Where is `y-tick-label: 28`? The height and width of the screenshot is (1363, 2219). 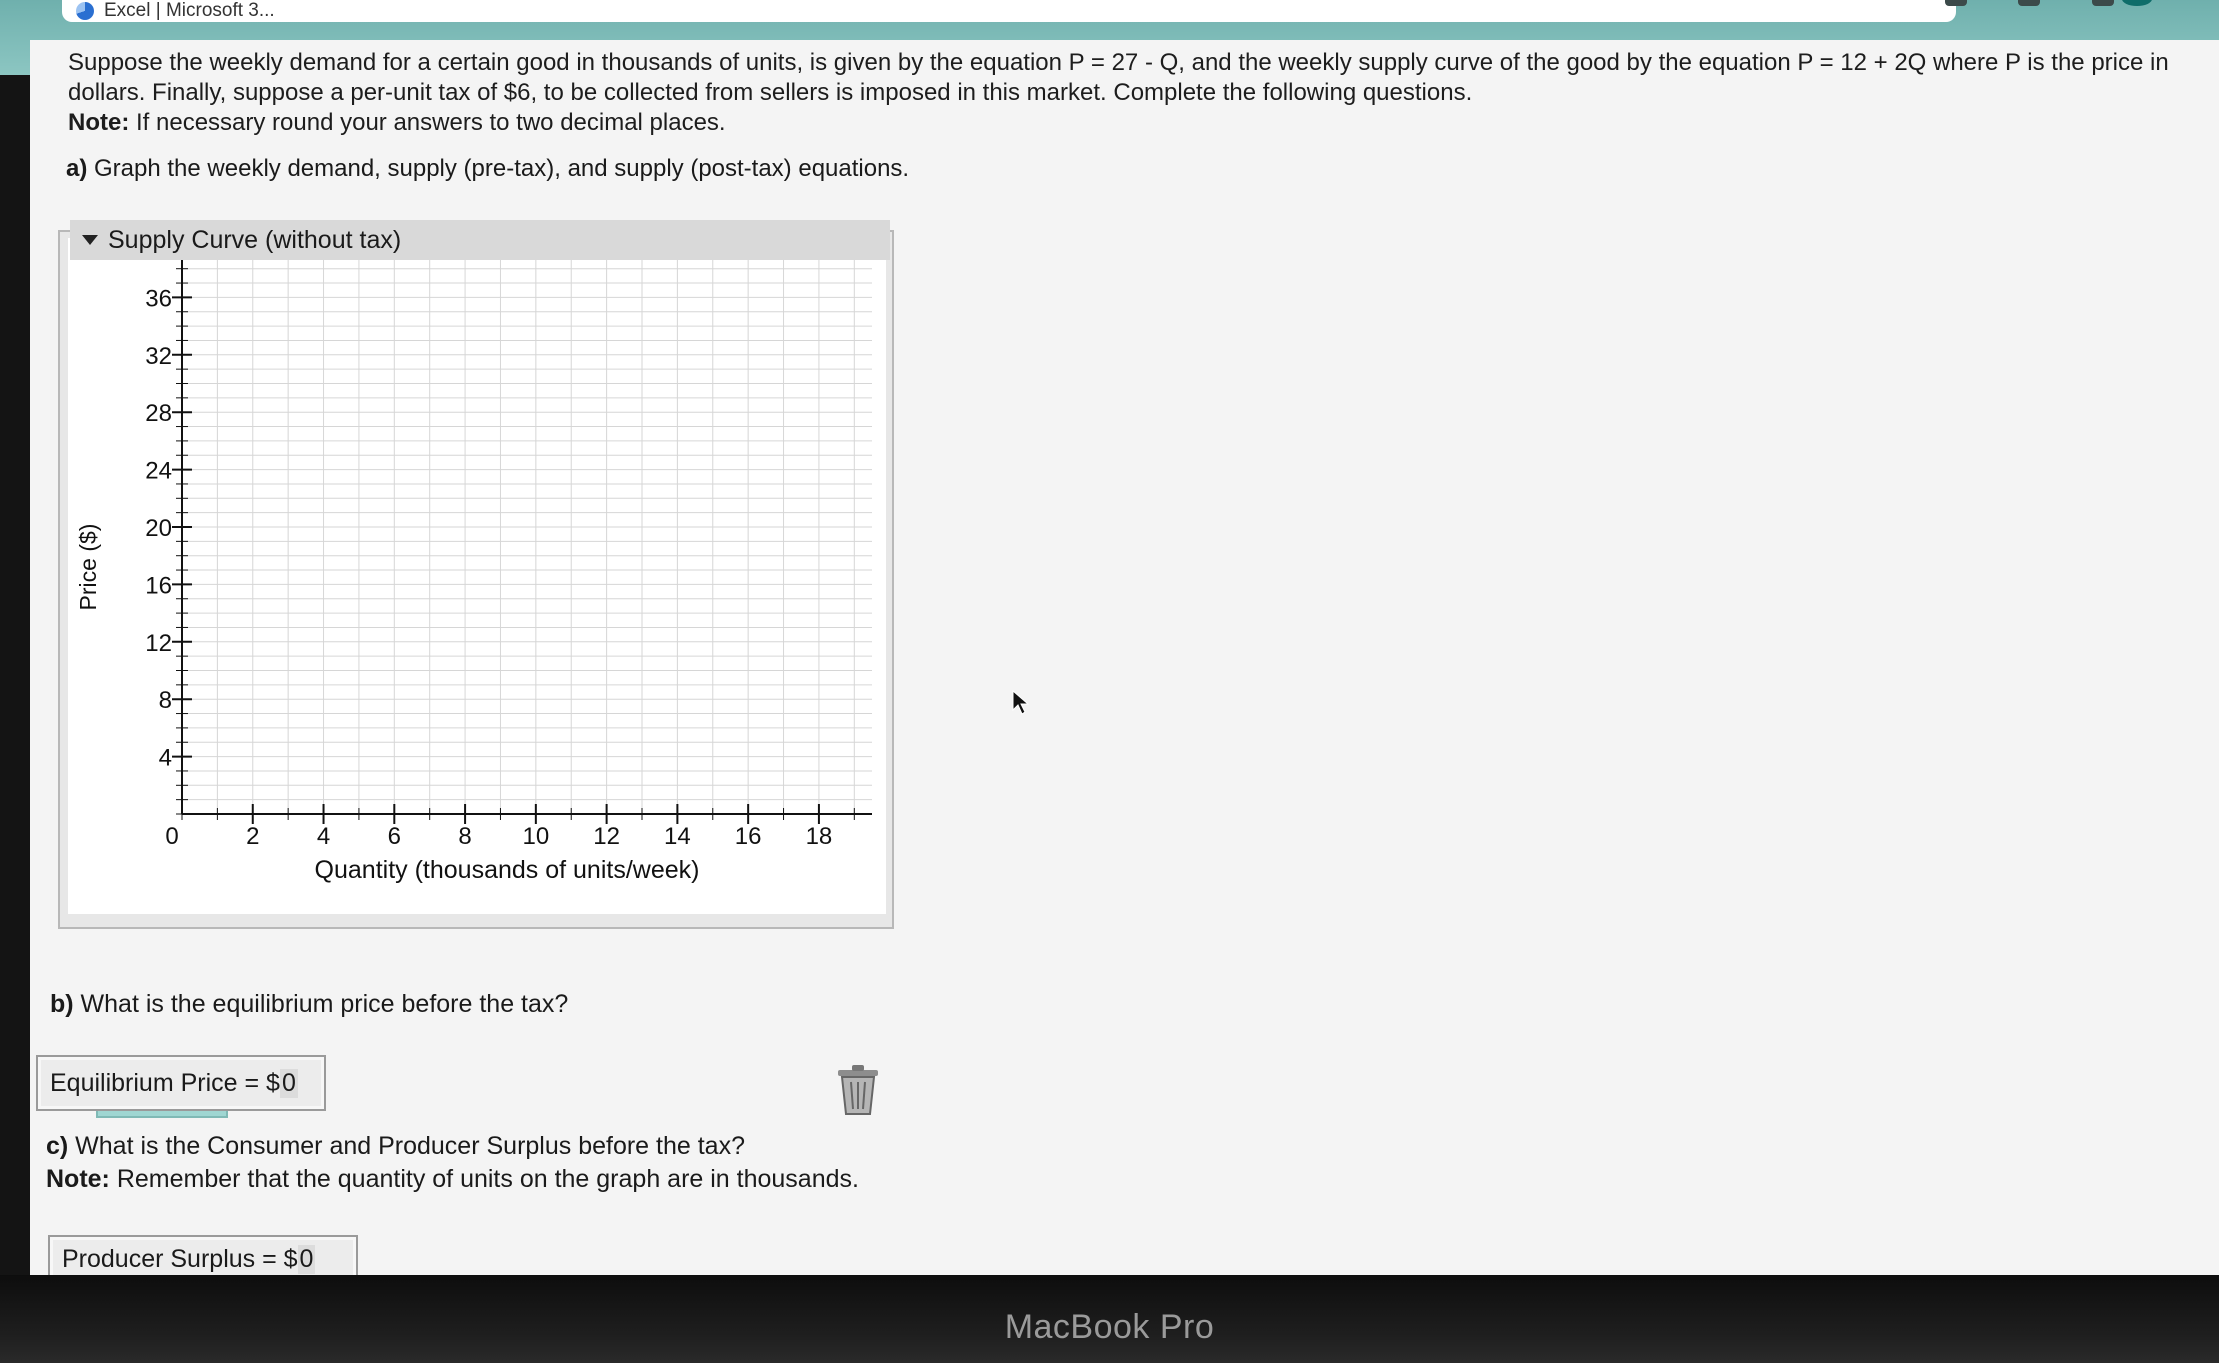 y-tick-label: 28 is located at coordinates (158, 413).